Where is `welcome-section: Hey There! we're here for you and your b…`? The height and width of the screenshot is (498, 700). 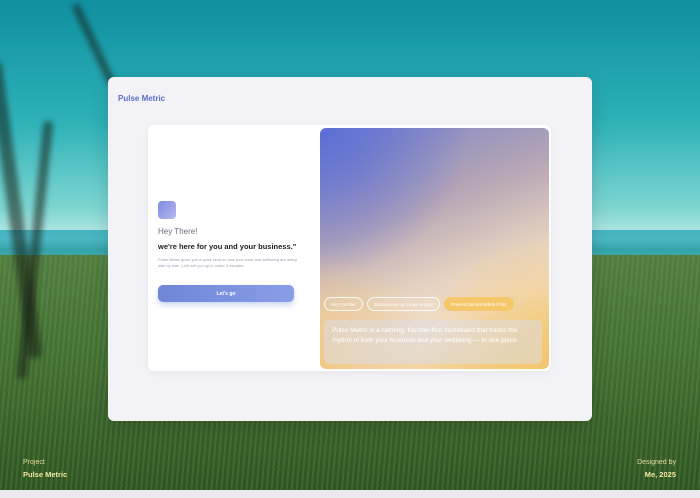
welcome-section: Hey There! we're here for you and your b… is located at coordinates (228, 251).